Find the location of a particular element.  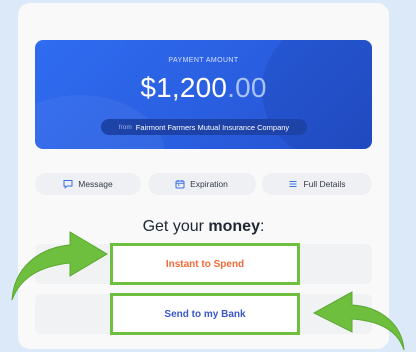

send-to-bank-button: Send to my Bank is located at coordinates (205, 314).